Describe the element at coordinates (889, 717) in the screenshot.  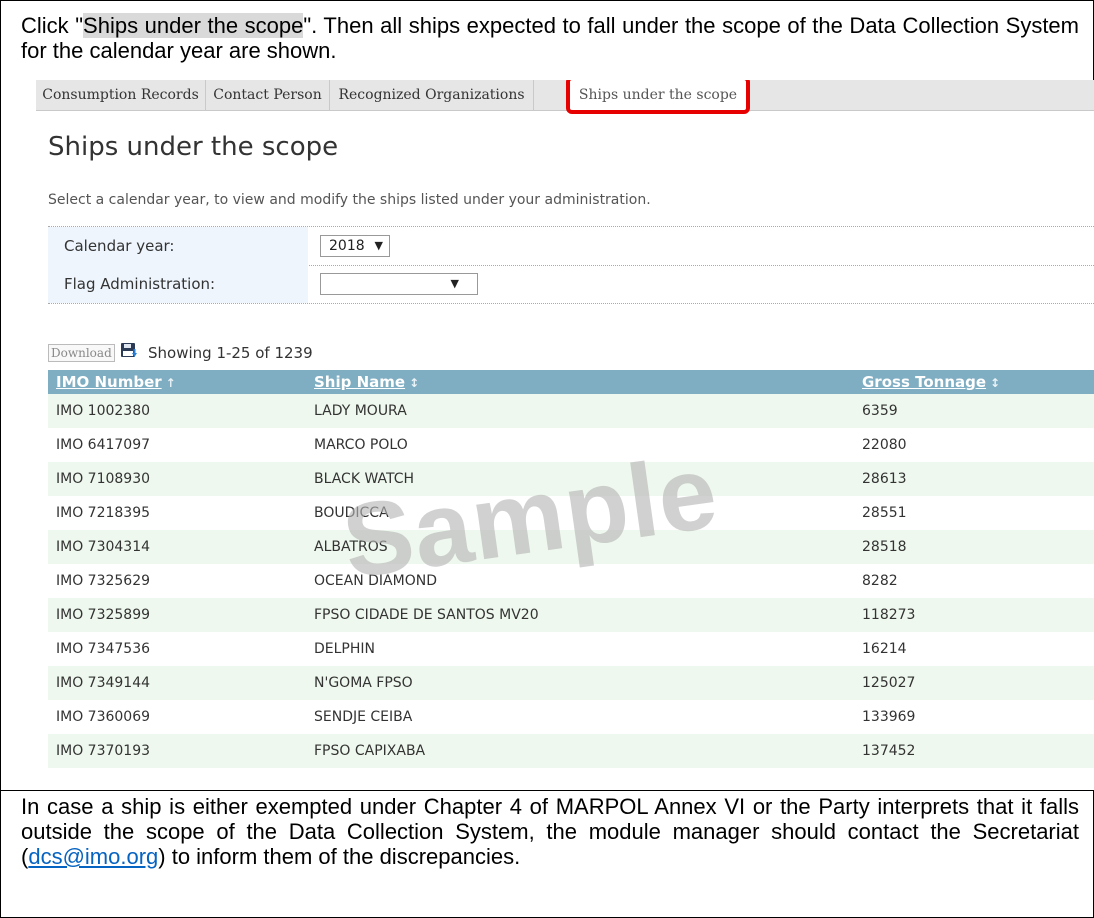
I see `gross-tonnage-cell: 133969` at that location.